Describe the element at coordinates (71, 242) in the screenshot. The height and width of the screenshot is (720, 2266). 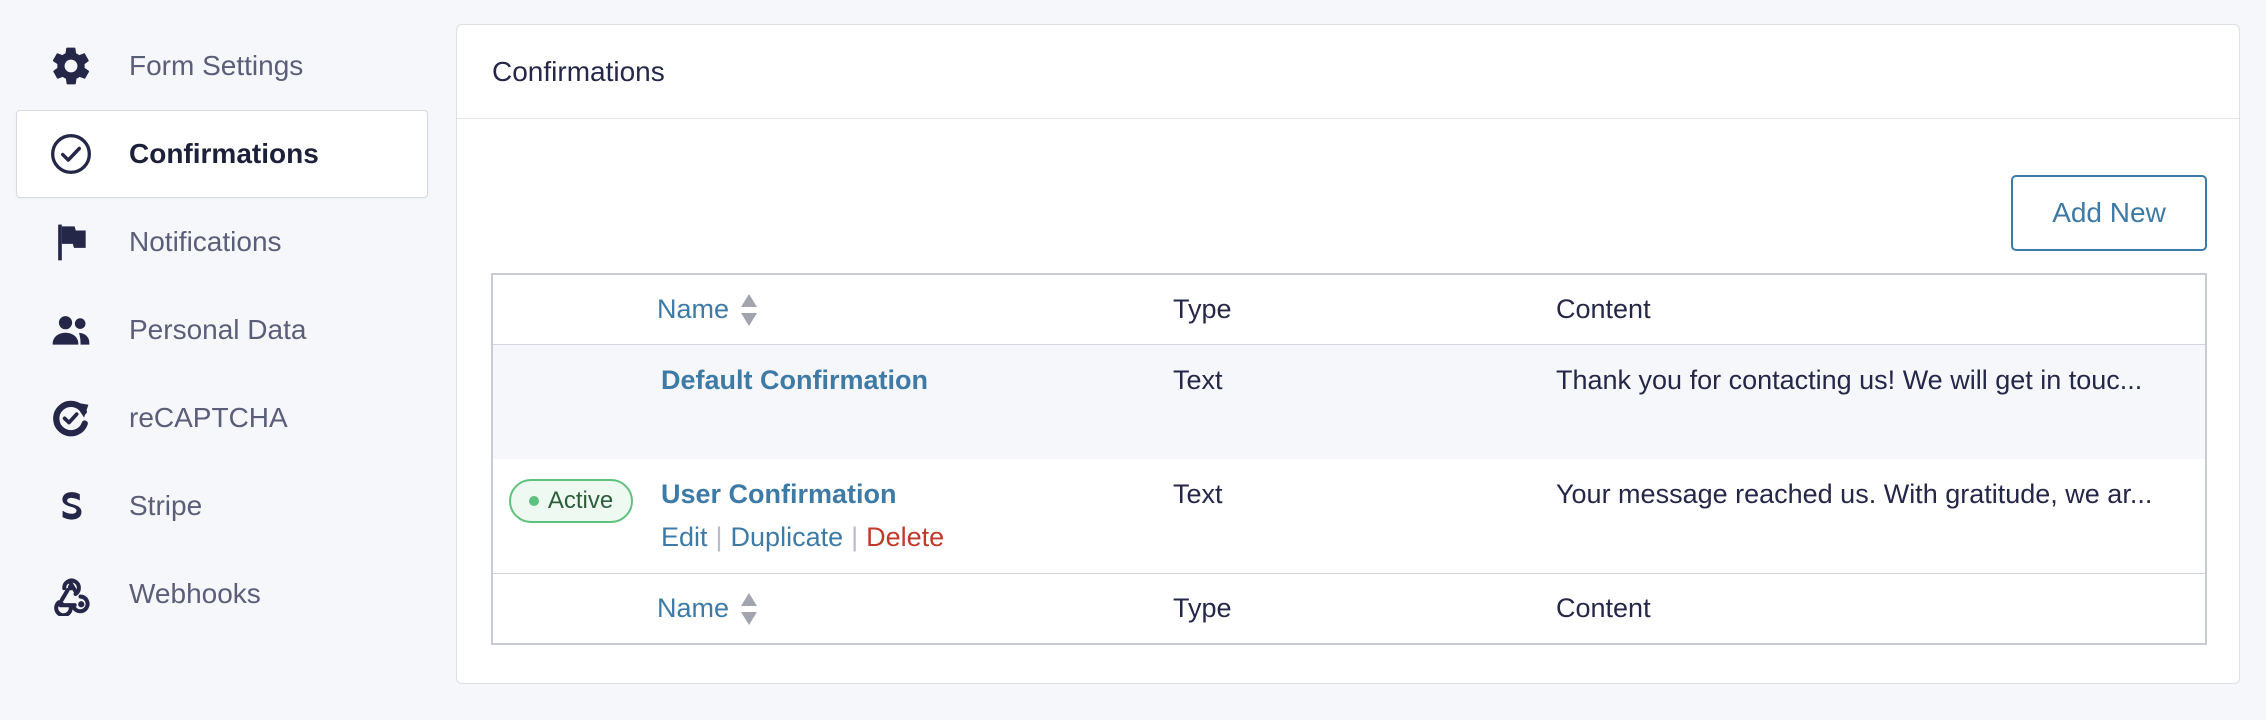
I see `flag-icon` at that location.